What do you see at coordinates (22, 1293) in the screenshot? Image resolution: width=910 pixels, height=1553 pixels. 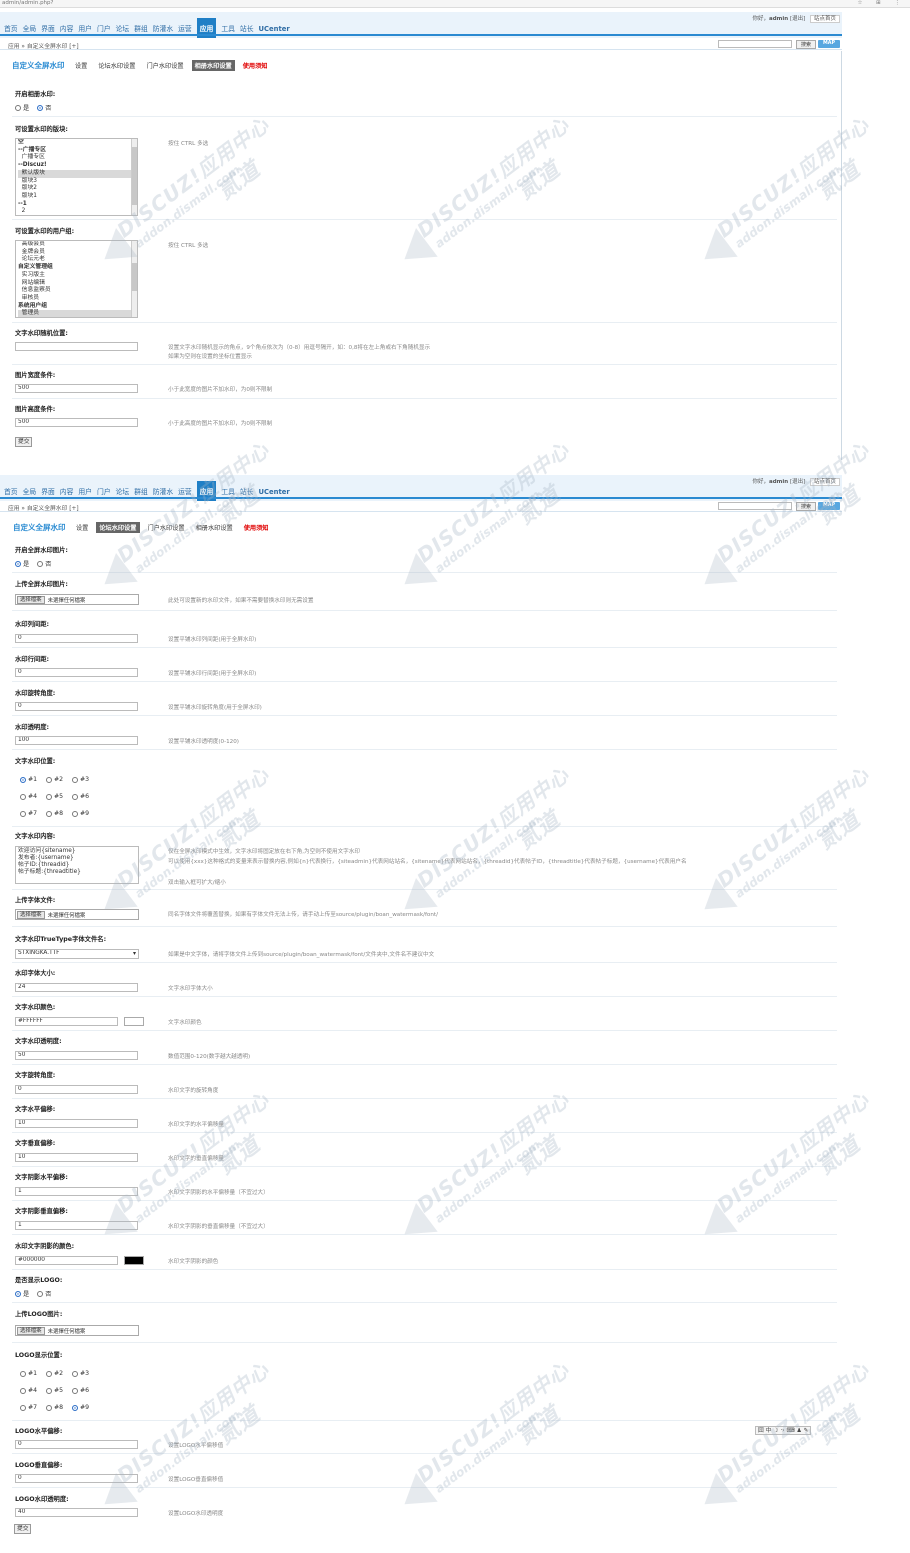 I see `logo-show-yes: 是` at bounding box center [22, 1293].